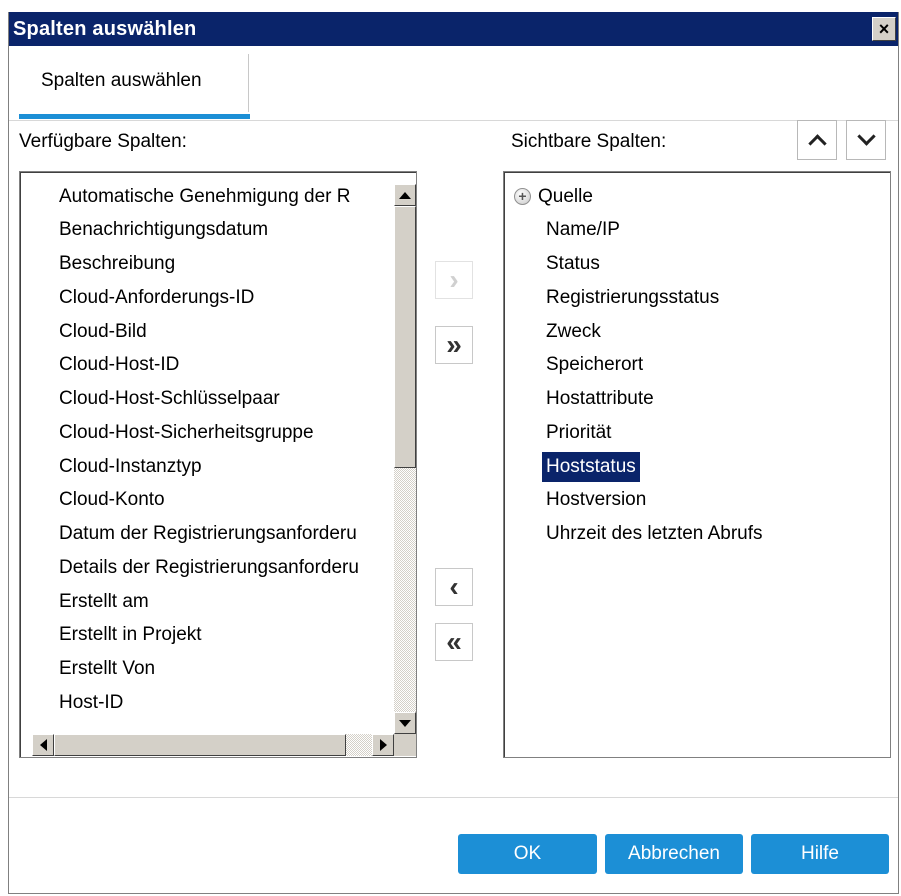 This screenshot has width=901, height=896. I want to click on list-item: Hostattribute, so click(600, 399).